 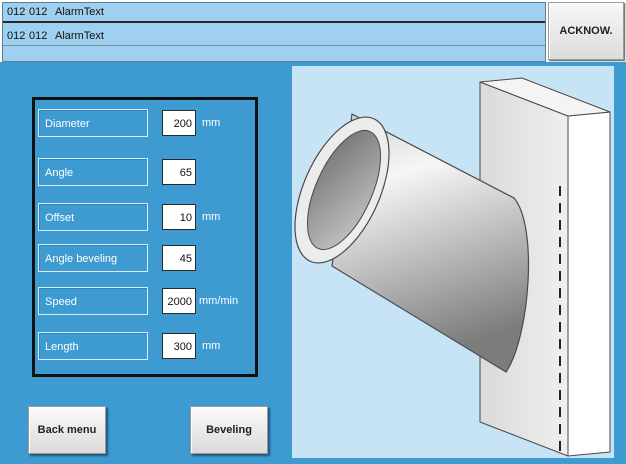 I want to click on diameter-unit: mm, so click(x=211, y=123).